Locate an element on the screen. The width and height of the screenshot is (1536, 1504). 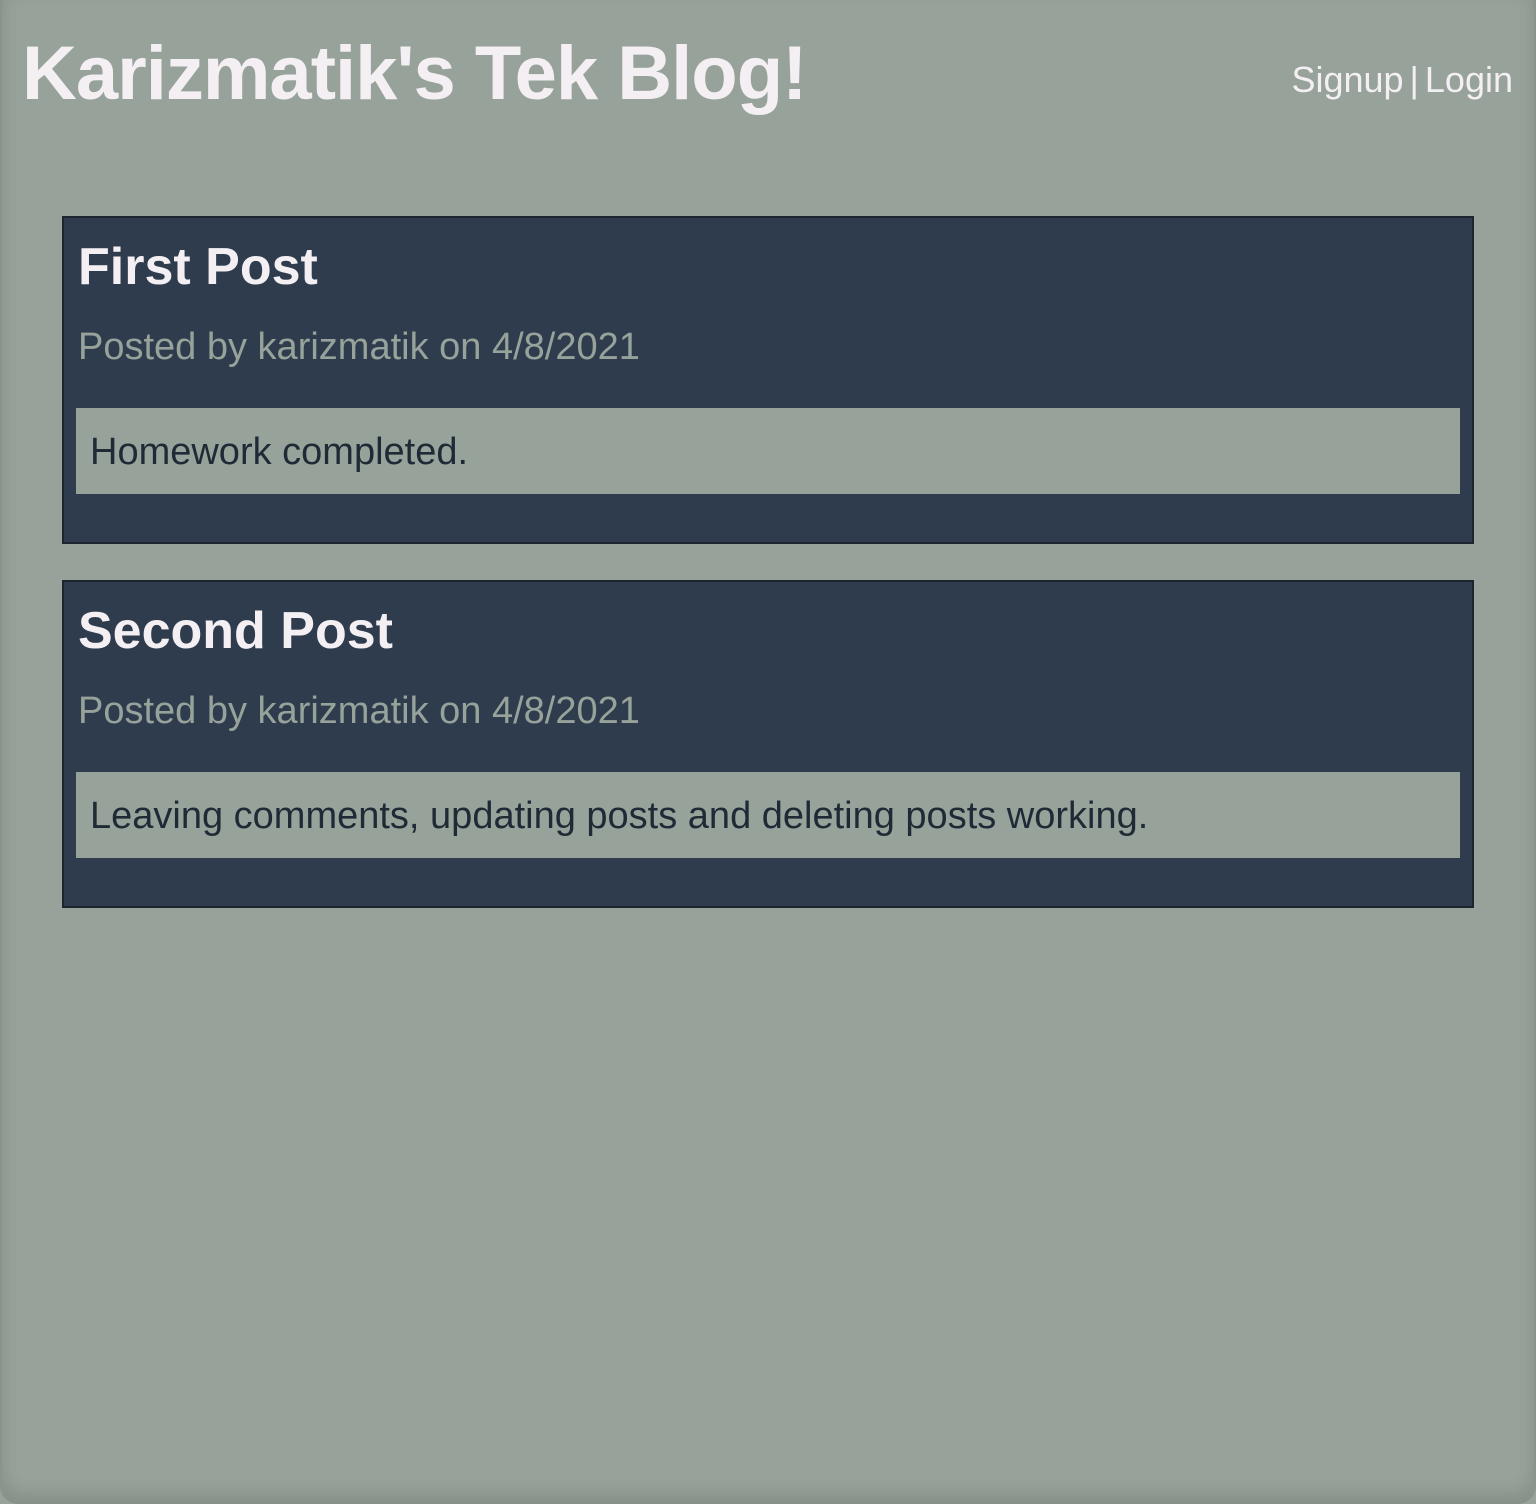
login-link: Login is located at coordinates (1469, 79).